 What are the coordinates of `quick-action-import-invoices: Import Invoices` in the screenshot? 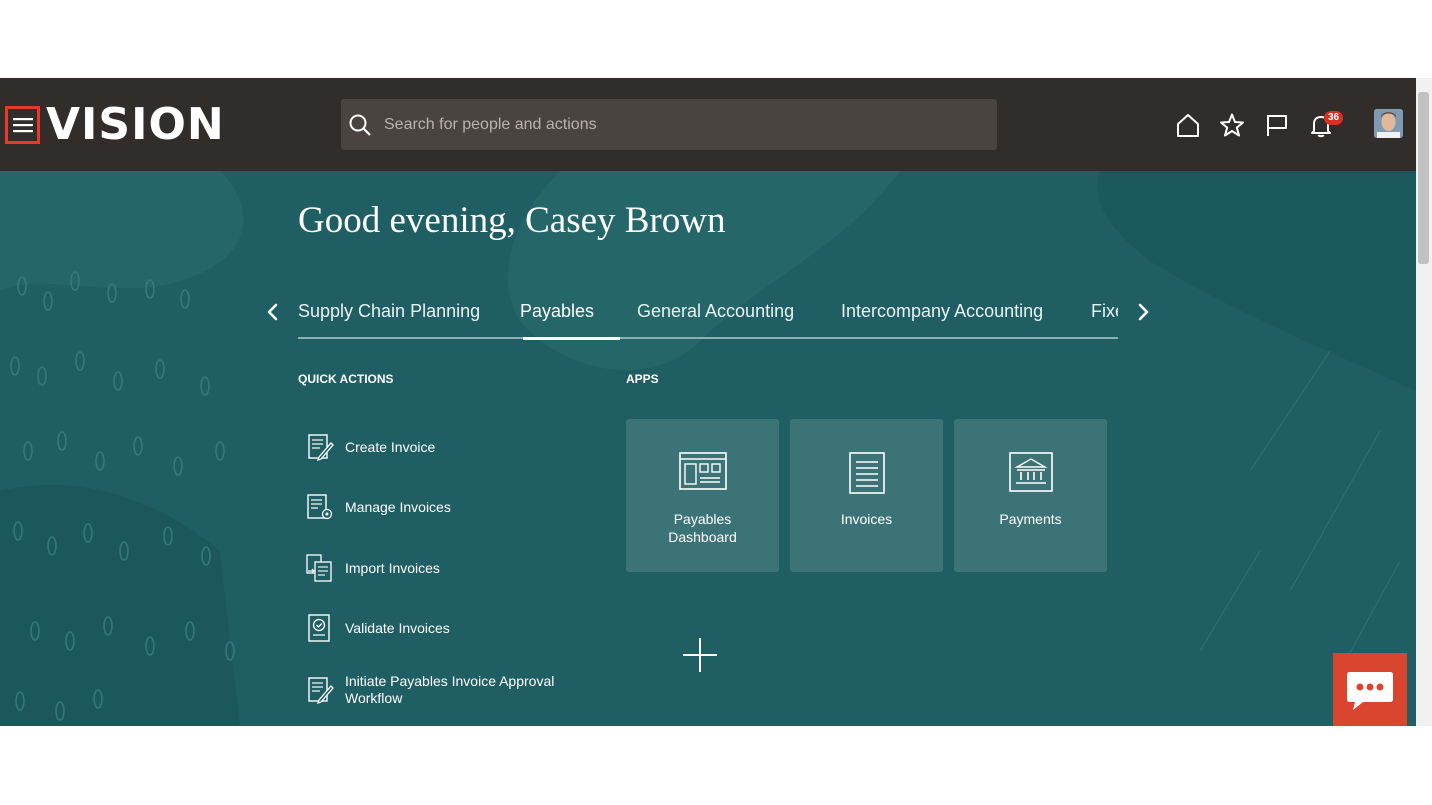 It's located at (372, 568).